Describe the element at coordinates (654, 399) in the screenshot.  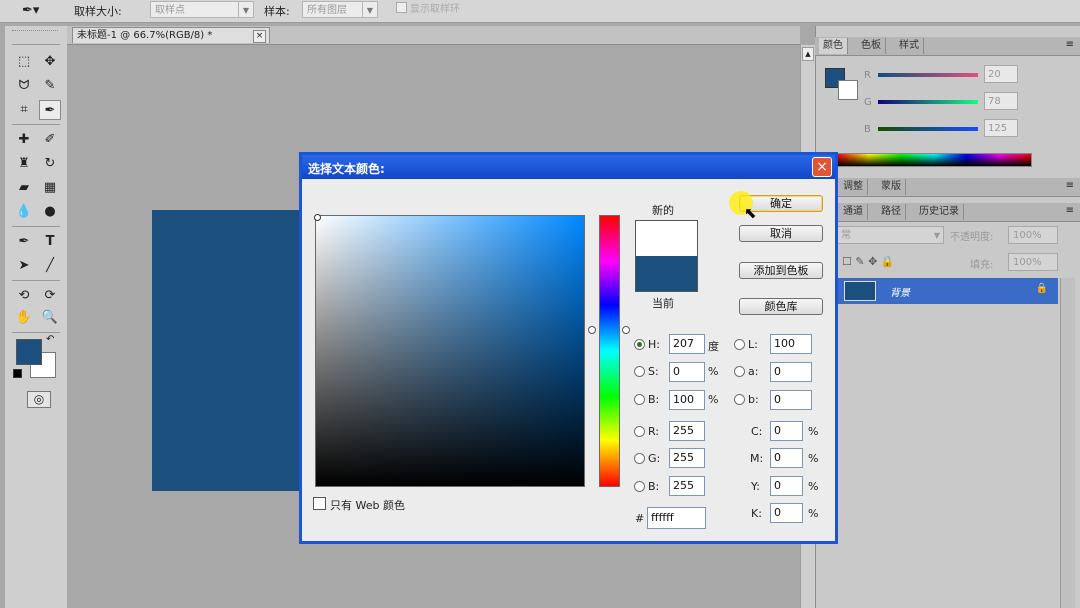
I see `brightness-label: B:` at that location.